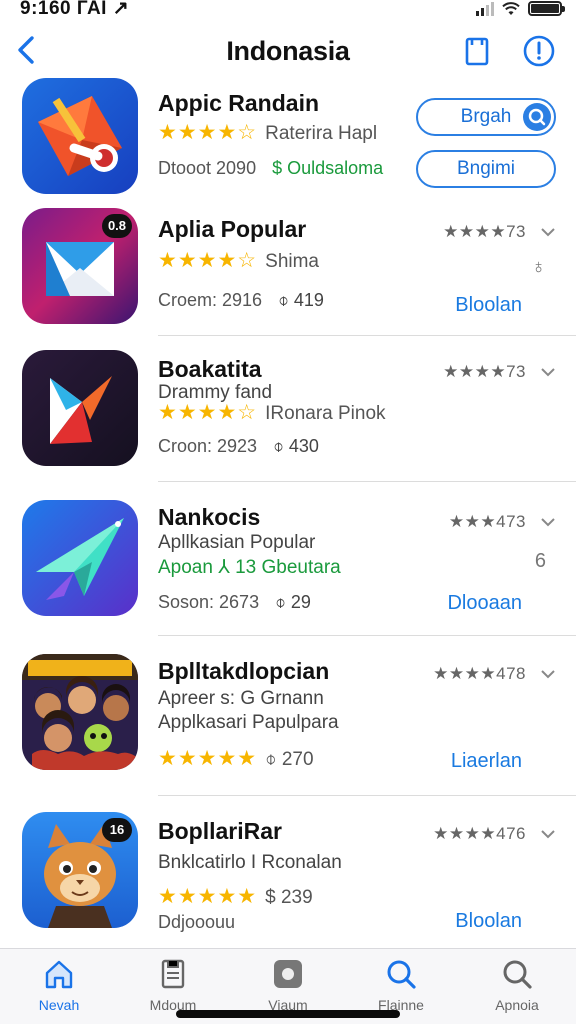 Image resolution: width=576 pixels, height=1024 pixels. I want to click on app-meta: Ddjooouu, so click(197, 922).